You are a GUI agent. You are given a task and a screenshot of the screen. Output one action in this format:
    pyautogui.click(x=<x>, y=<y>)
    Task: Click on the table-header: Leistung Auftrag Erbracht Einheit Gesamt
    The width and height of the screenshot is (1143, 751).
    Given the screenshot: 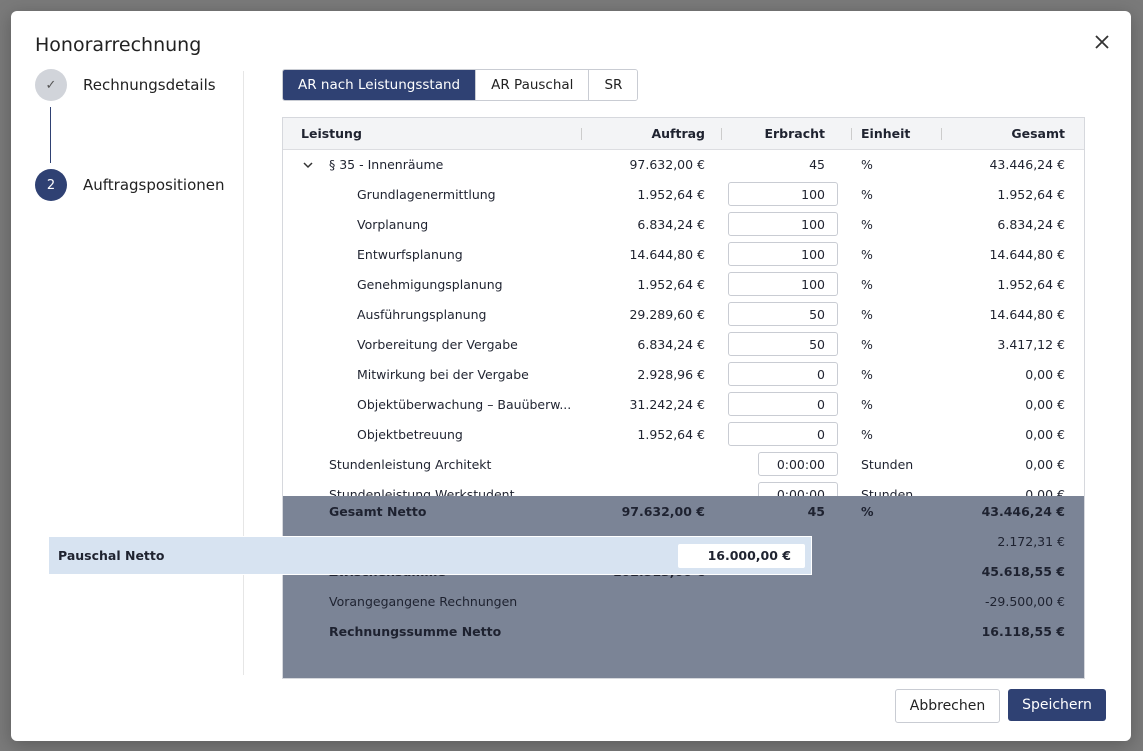 What is the action you would take?
    pyautogui.click(x=683, y=134)
    